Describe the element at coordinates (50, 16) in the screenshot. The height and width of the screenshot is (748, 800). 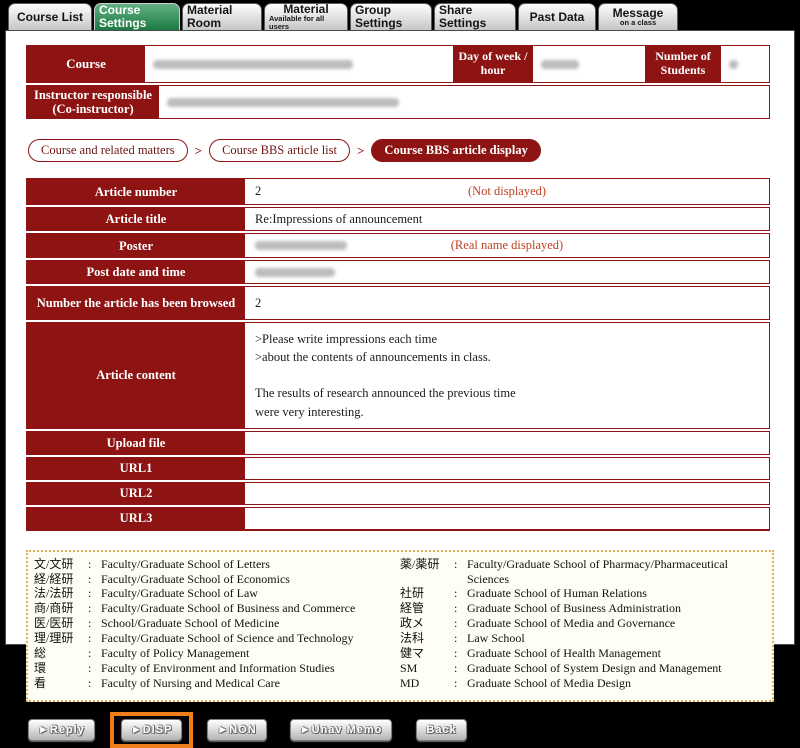
I see `tab-course-list: Course List` at that location.